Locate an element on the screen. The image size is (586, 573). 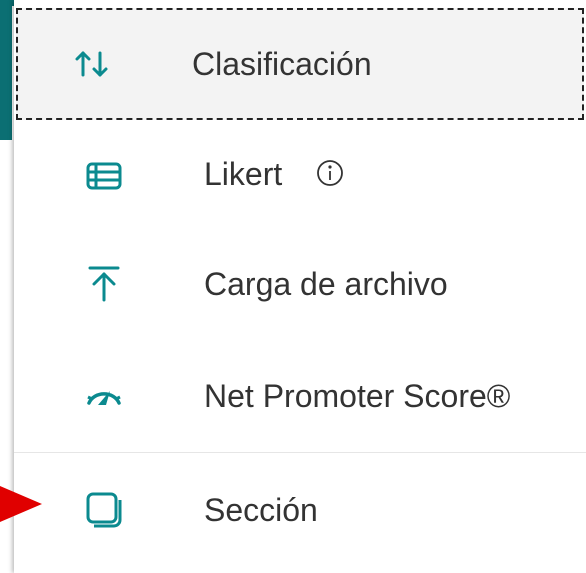
menu-divider is located at coordinates (300, 452).